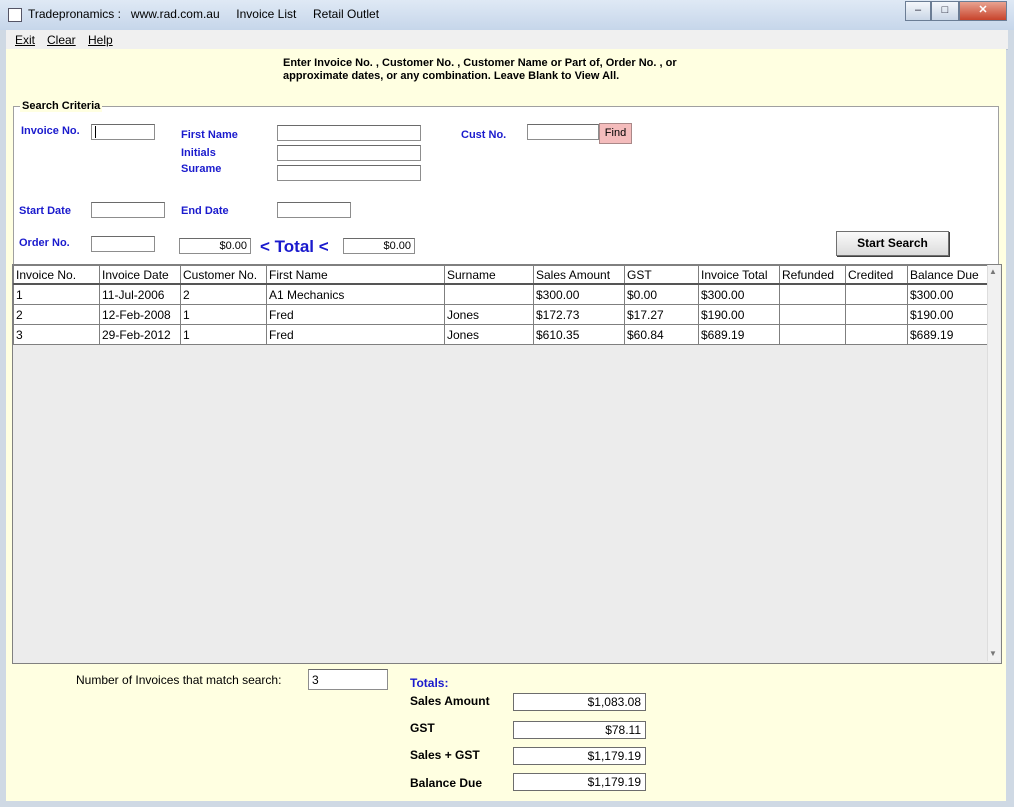 This screenshot has width=1014, height=807. I want to click on match-count-label: Number of Invoices that match search:, so click(179, 680).